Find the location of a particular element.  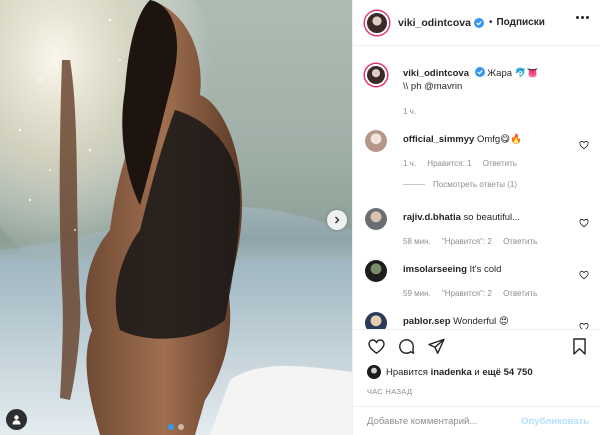

comment-icon is located at coordinates (406, 346).